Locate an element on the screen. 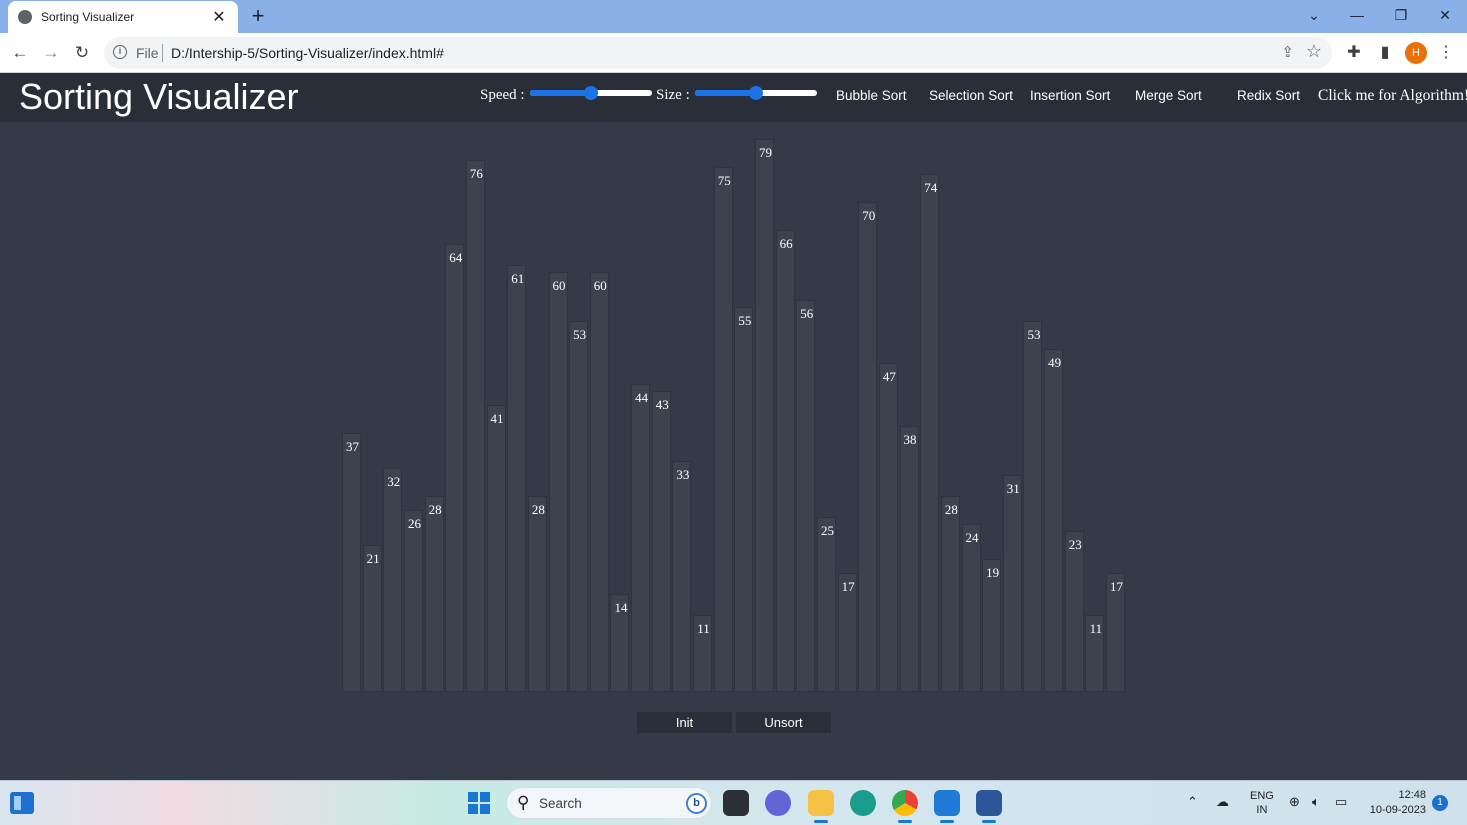 This screenshot has width=1467, height=825. bar: 44 is located at coordinates (641, 538).